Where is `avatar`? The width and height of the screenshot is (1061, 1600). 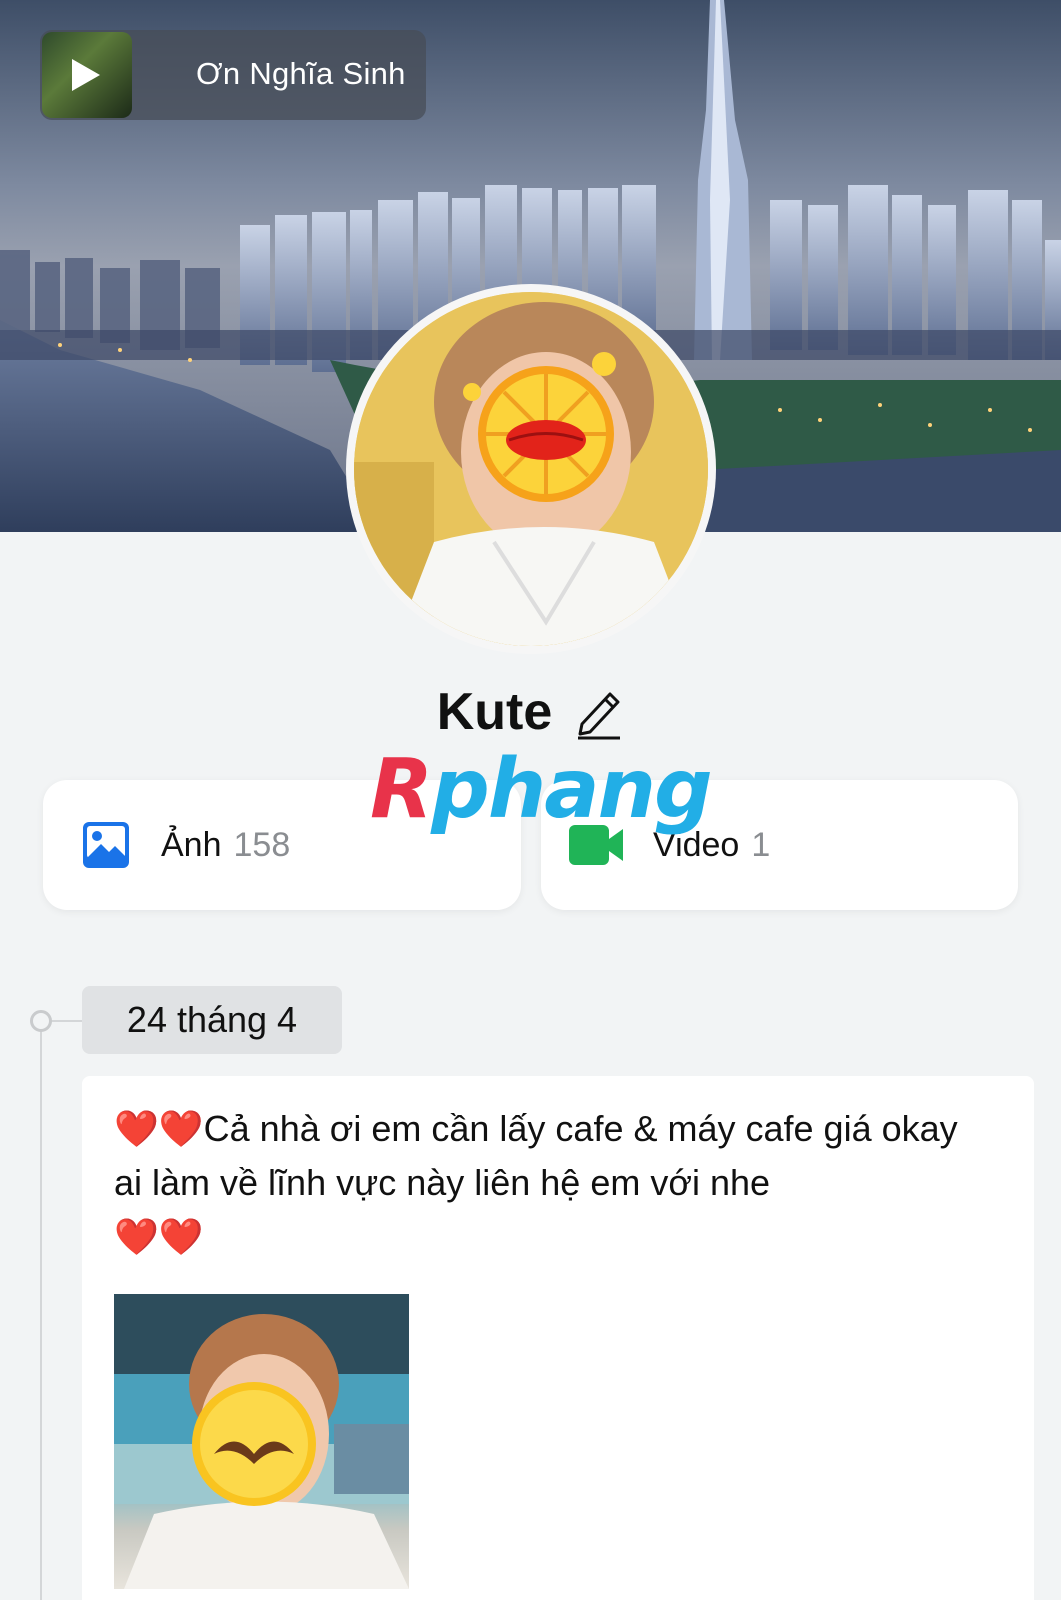 avatar is located at coordinates (531, 469).